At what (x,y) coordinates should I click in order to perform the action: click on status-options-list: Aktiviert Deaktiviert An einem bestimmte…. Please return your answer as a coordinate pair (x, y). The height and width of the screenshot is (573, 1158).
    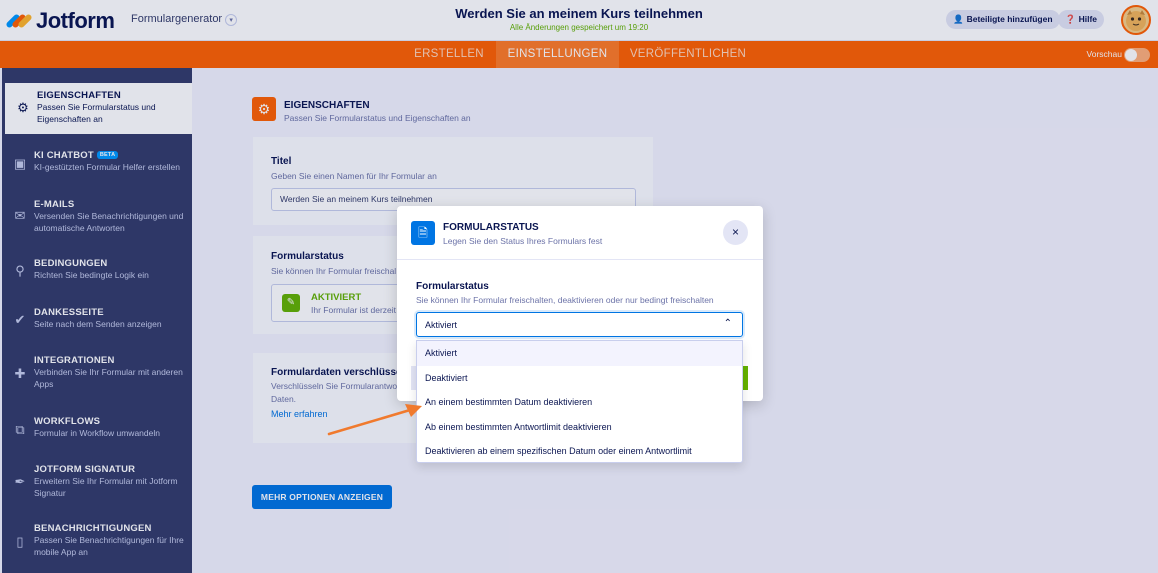
    Looking at the image, I should click on (579, 401).